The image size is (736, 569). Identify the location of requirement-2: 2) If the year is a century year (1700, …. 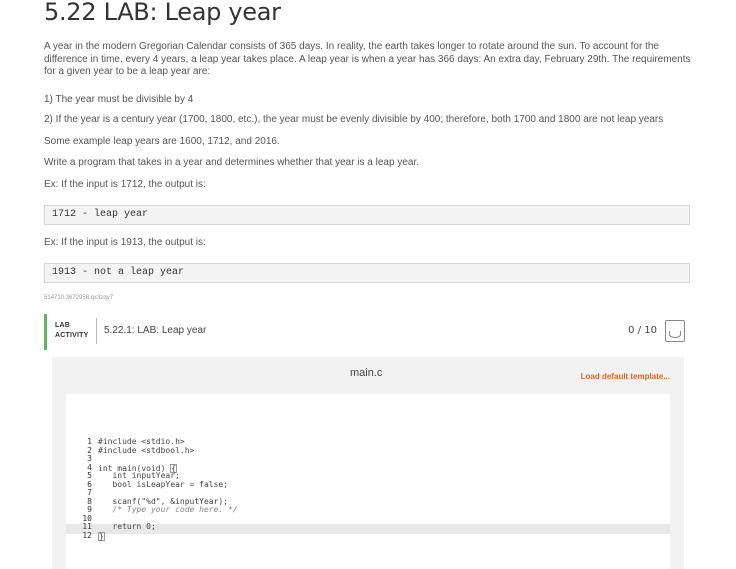
(354, 119).